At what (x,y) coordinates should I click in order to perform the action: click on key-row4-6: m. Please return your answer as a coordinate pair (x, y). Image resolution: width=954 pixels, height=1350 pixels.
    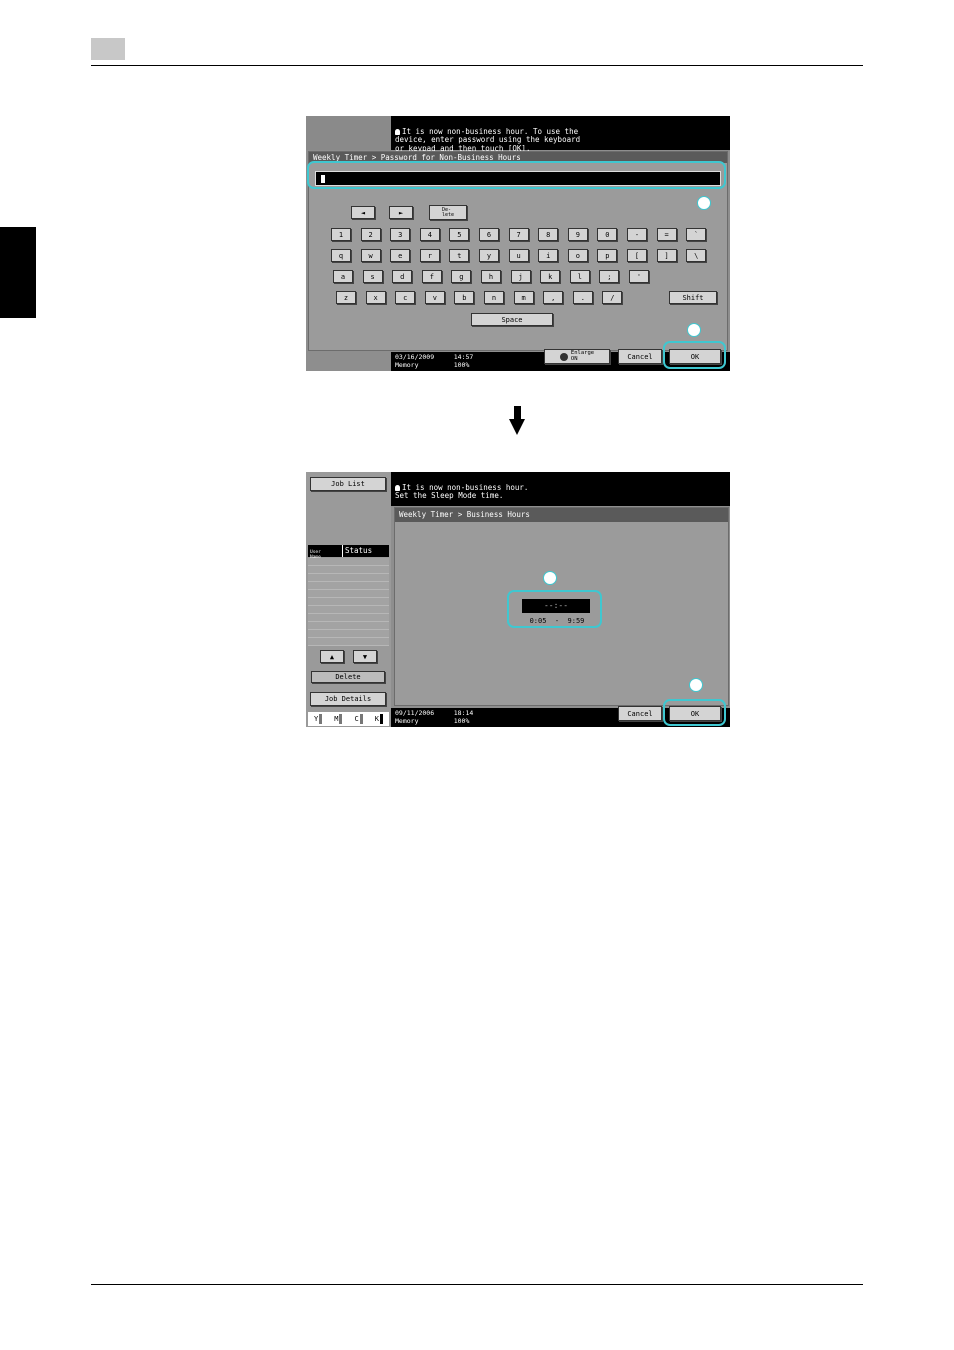
    Looking at the image, I should click on (523, 297).